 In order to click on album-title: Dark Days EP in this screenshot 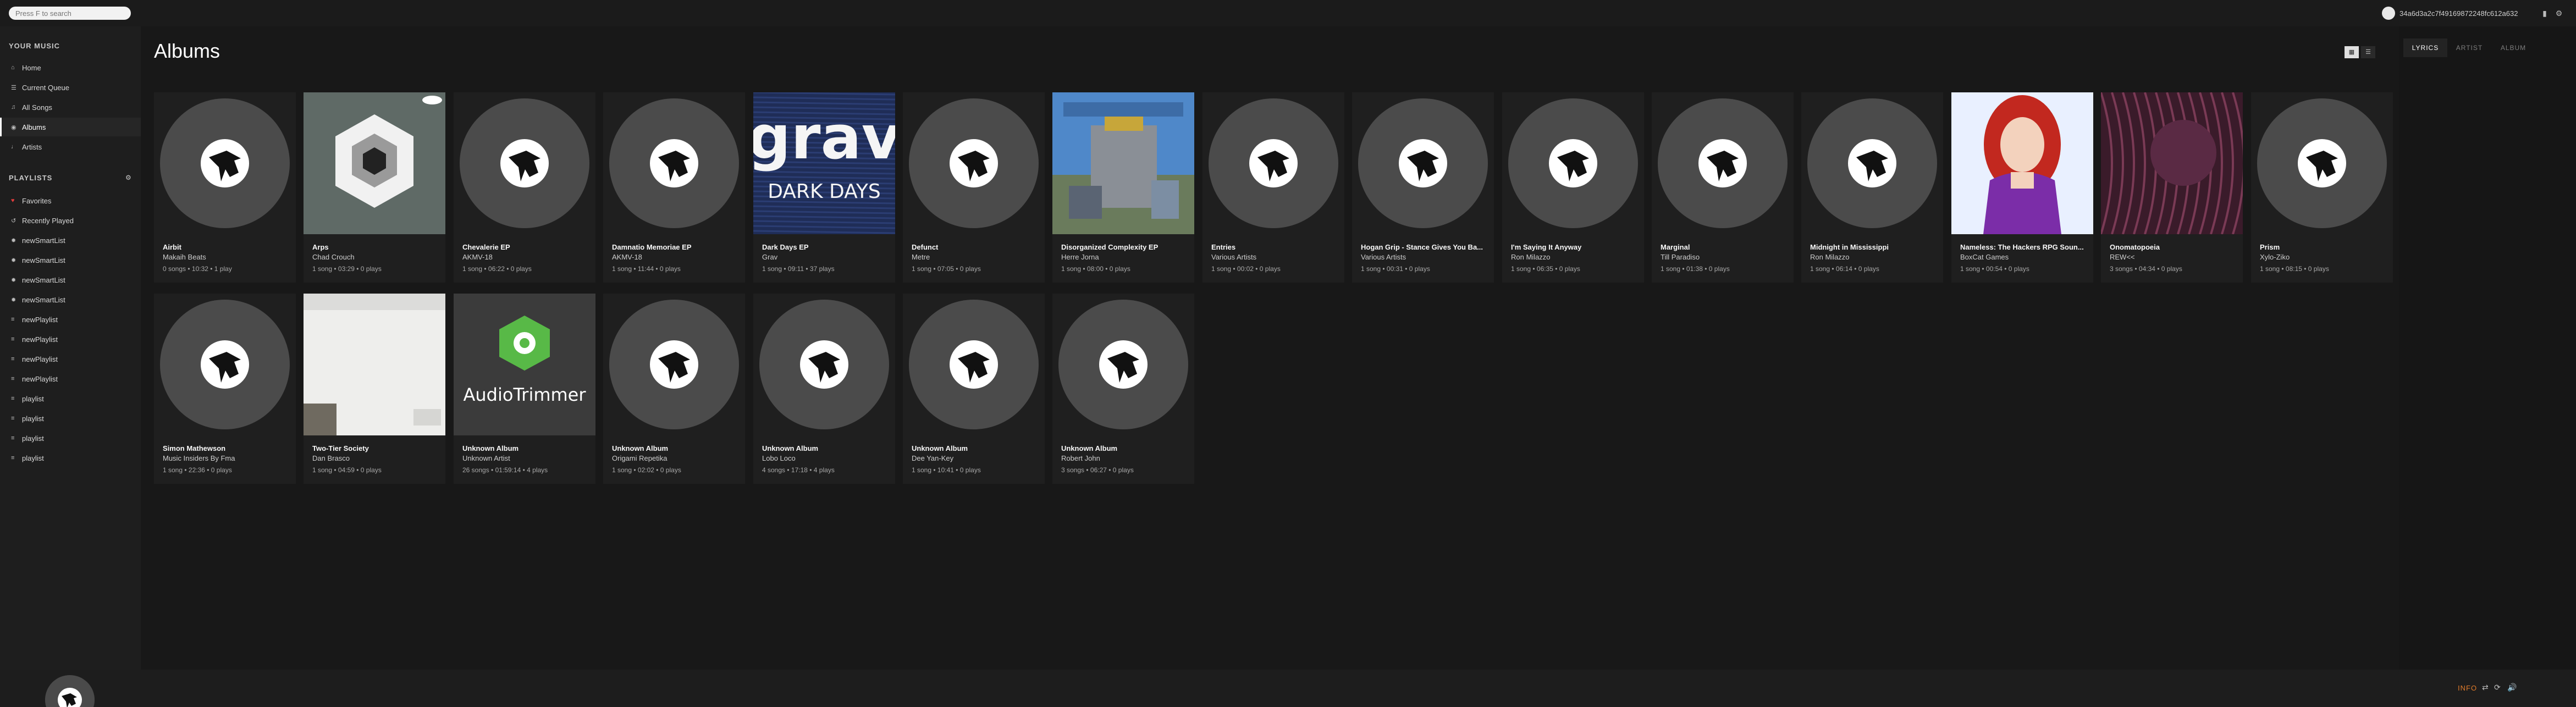, I will do `click(825, 247)`.